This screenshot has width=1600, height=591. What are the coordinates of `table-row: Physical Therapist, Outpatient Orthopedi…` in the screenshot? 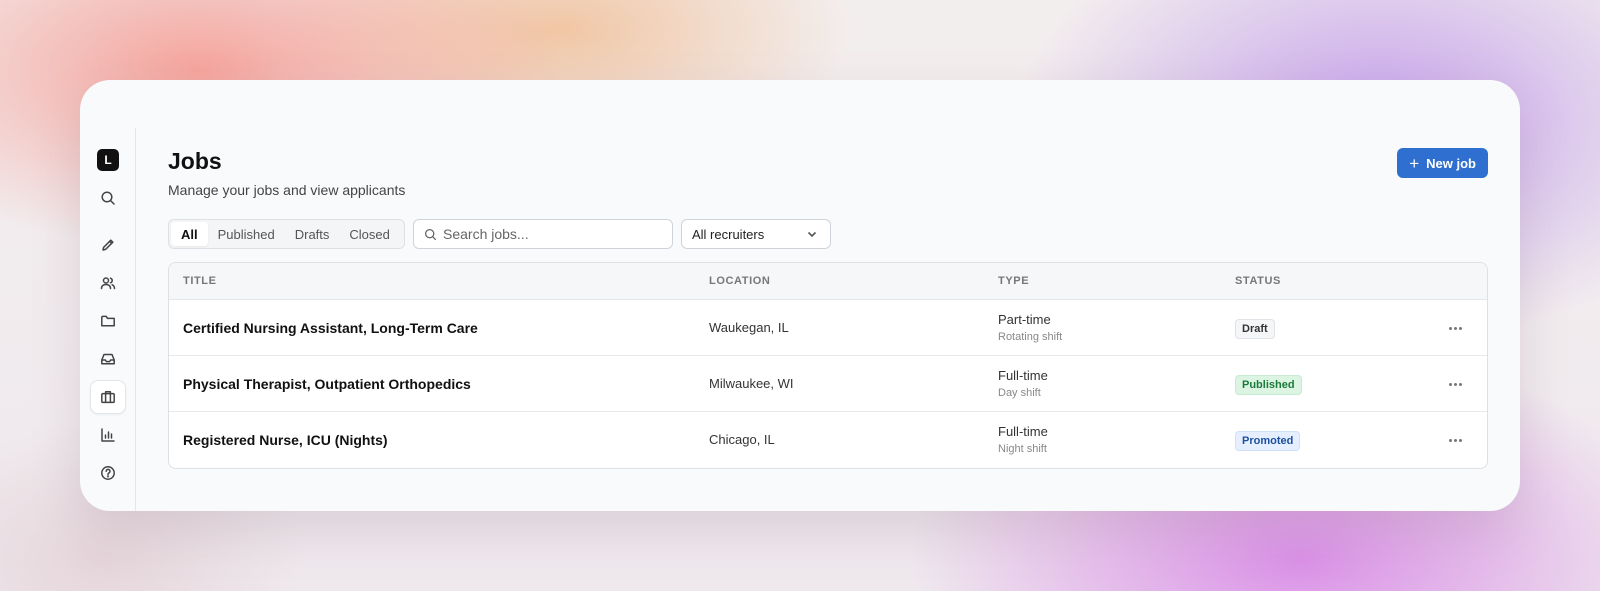 It's located at (828, 384).